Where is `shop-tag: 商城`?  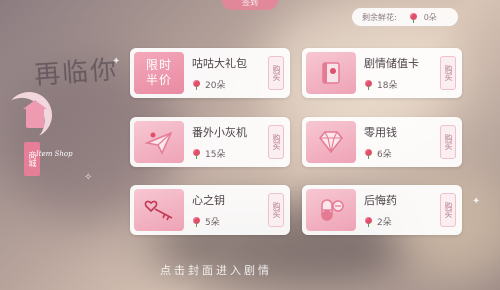 shop-tag: 商城 is located at coordinates (32, 159).